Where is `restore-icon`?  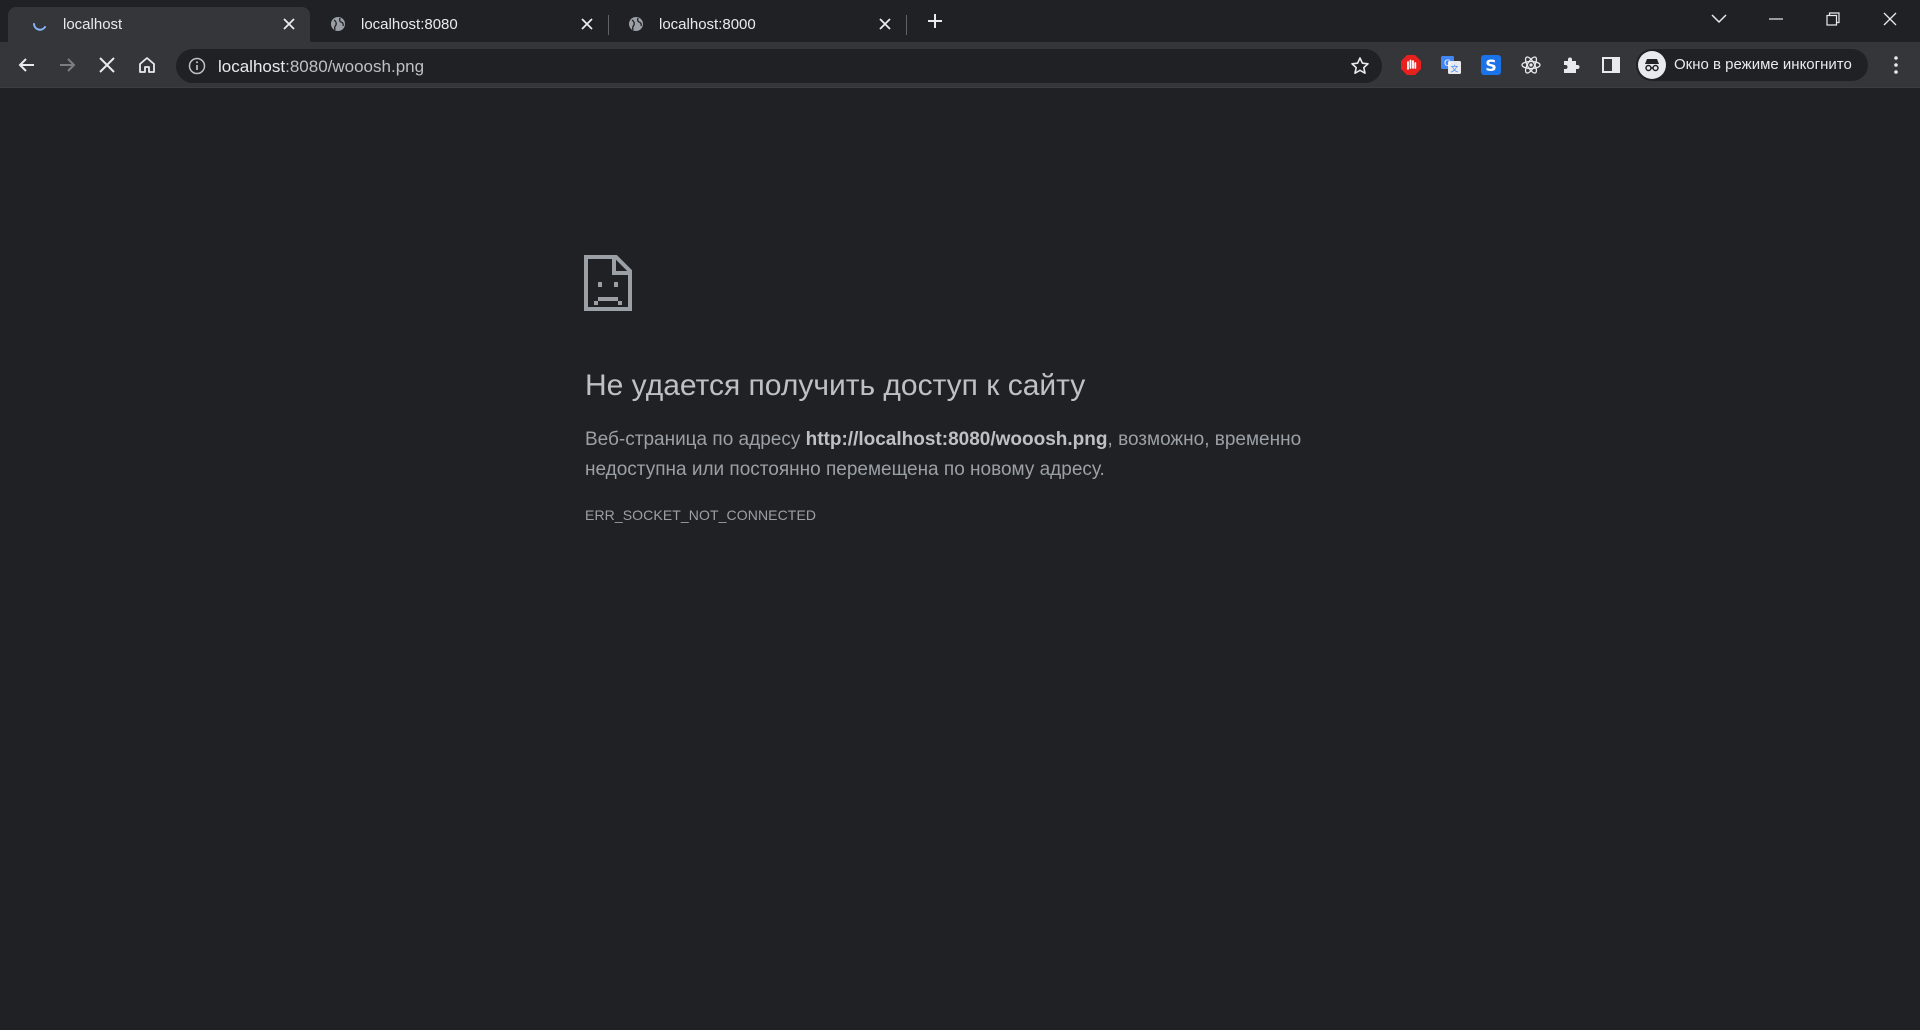
restore-icon is located at coordinates (1833, 19).